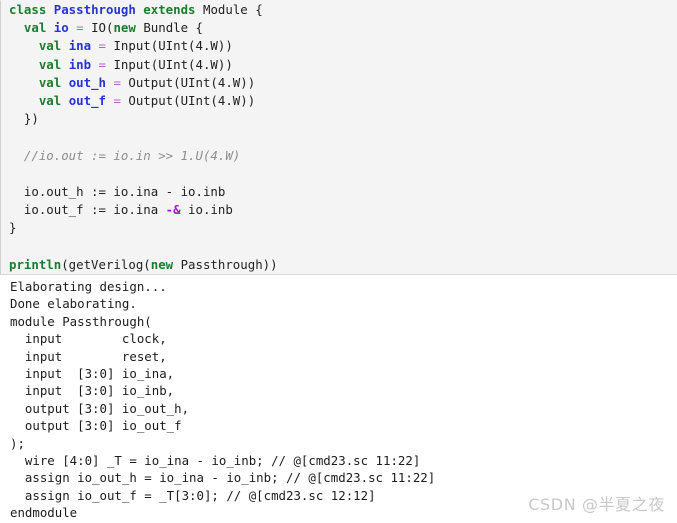 This screenshot has width=677, height=523. I want to click on output-line: input clock,, so click(88, 339).